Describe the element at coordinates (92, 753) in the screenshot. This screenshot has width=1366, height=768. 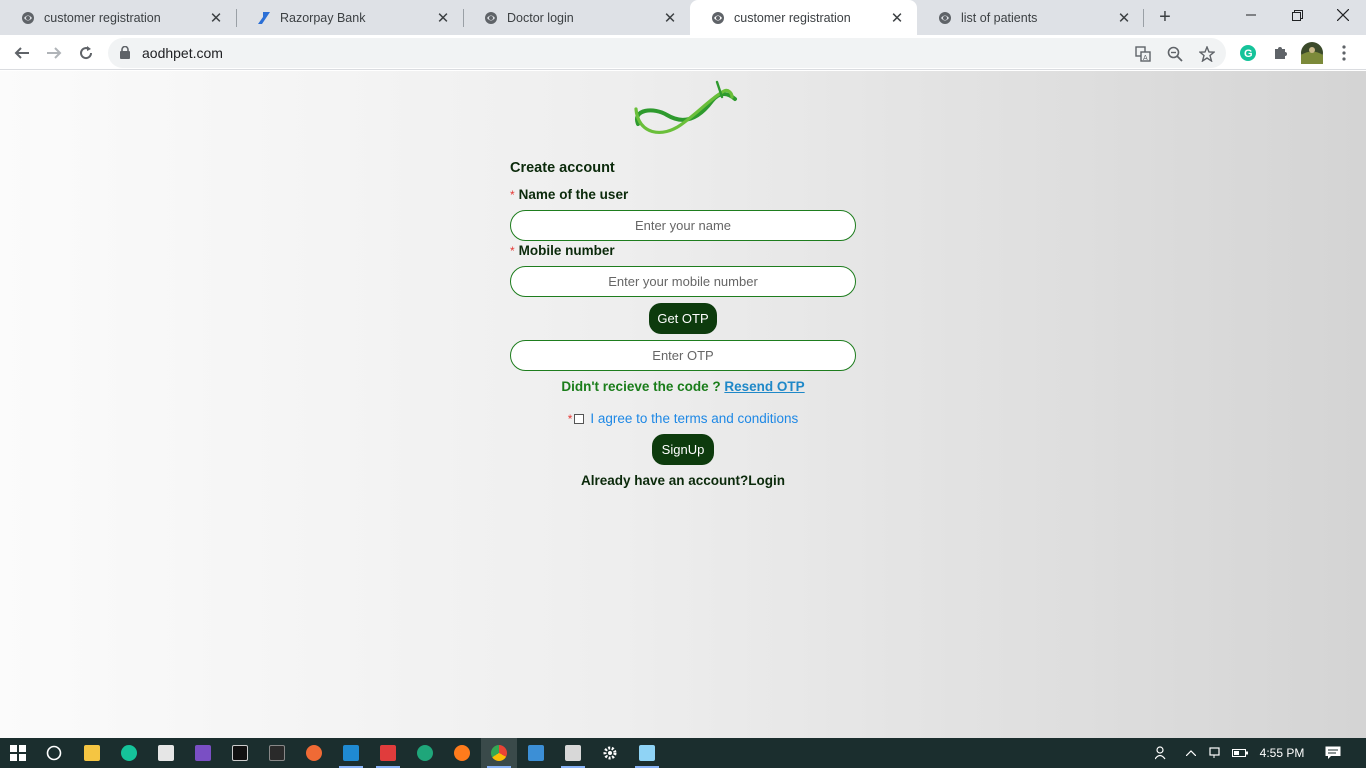
I see `file-explorer-icon` at that location.